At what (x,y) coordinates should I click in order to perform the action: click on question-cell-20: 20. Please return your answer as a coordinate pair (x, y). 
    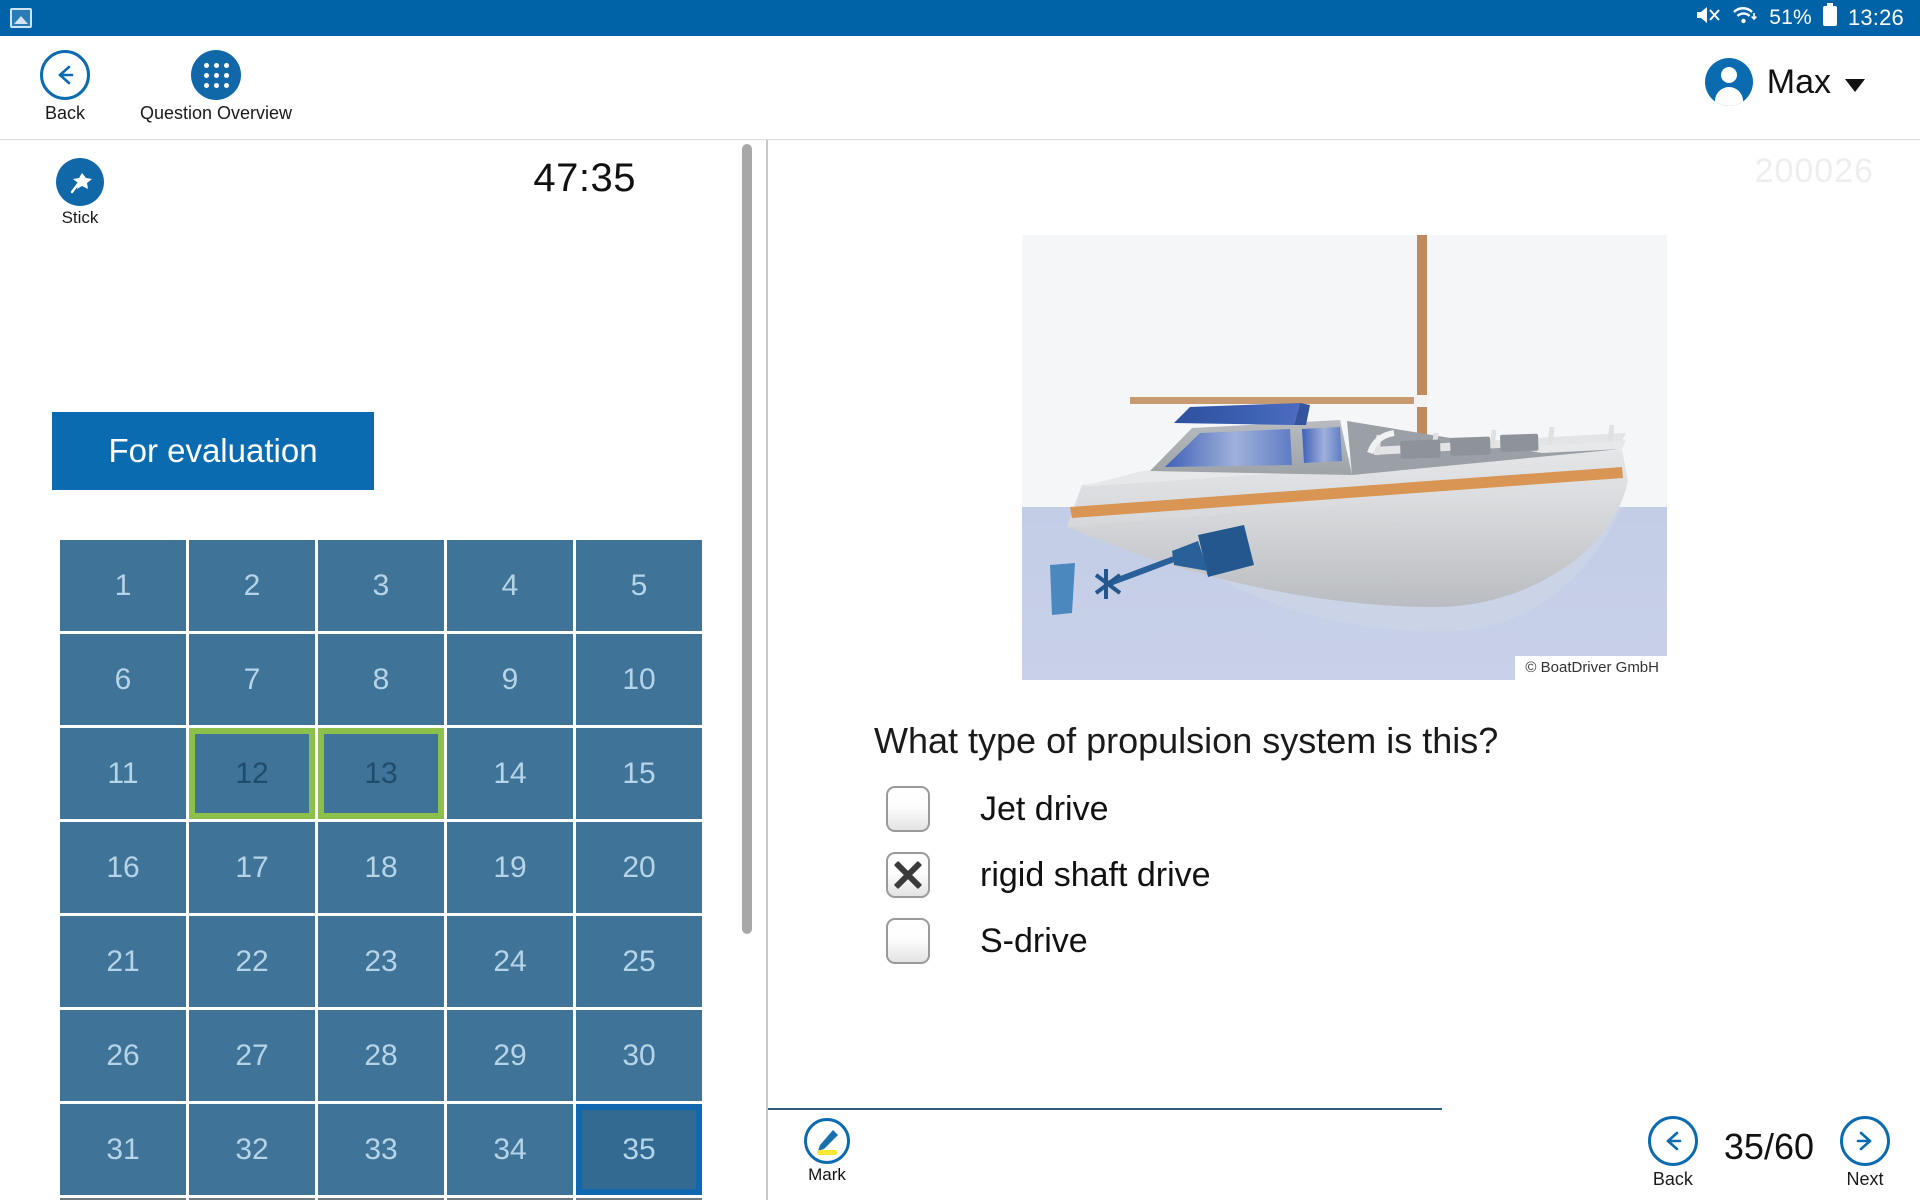
    Looking at the image, I should click on (639, 867).